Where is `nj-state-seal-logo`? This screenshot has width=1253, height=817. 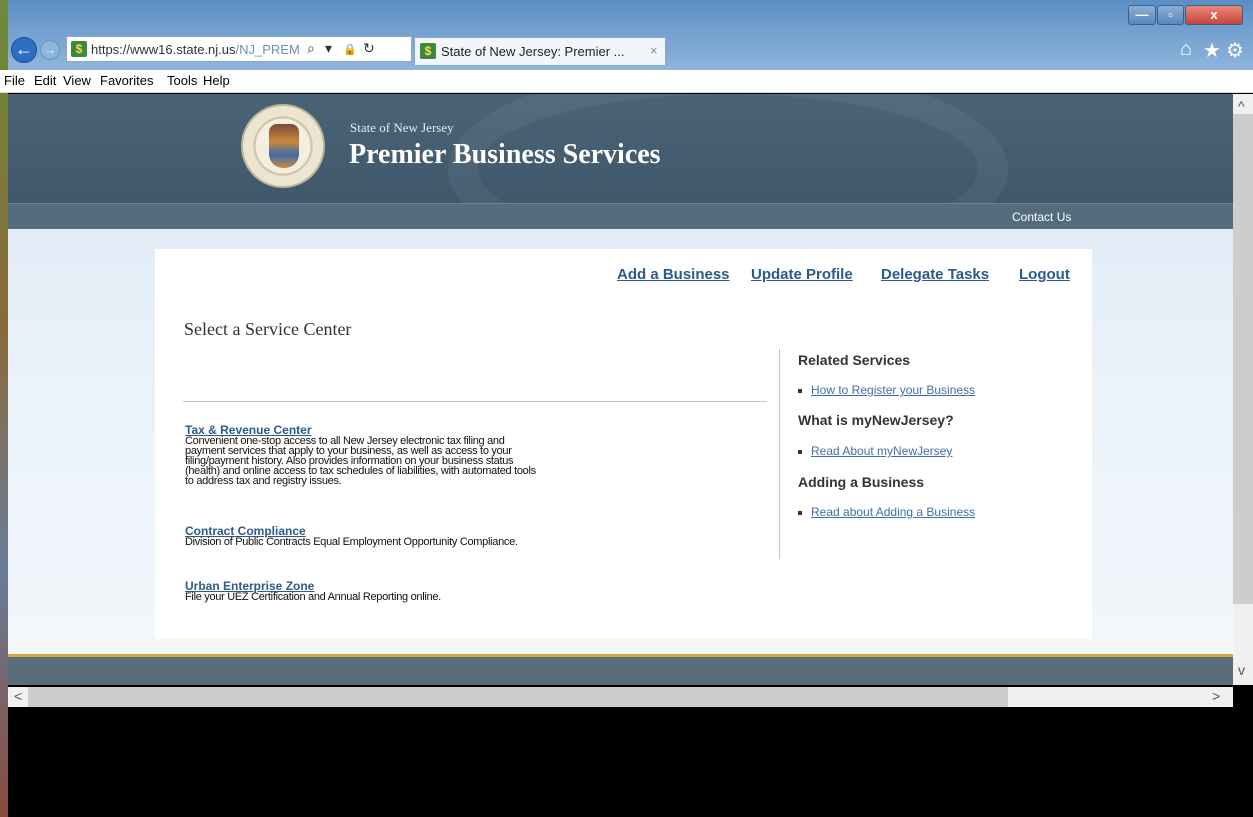
nj-state-seal-logo is located at coordinates (283, 146).